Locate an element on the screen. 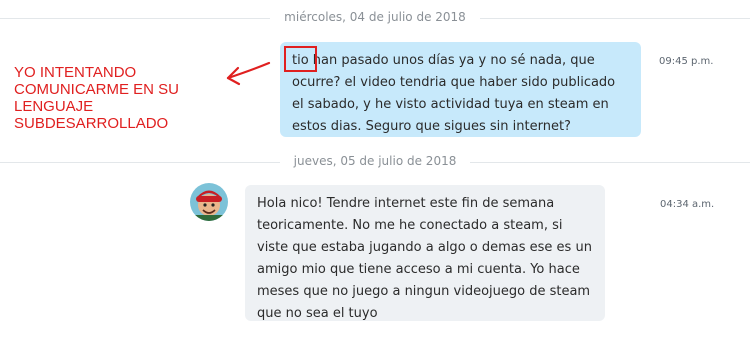  highlight-box is located at coordinates (300, 59).